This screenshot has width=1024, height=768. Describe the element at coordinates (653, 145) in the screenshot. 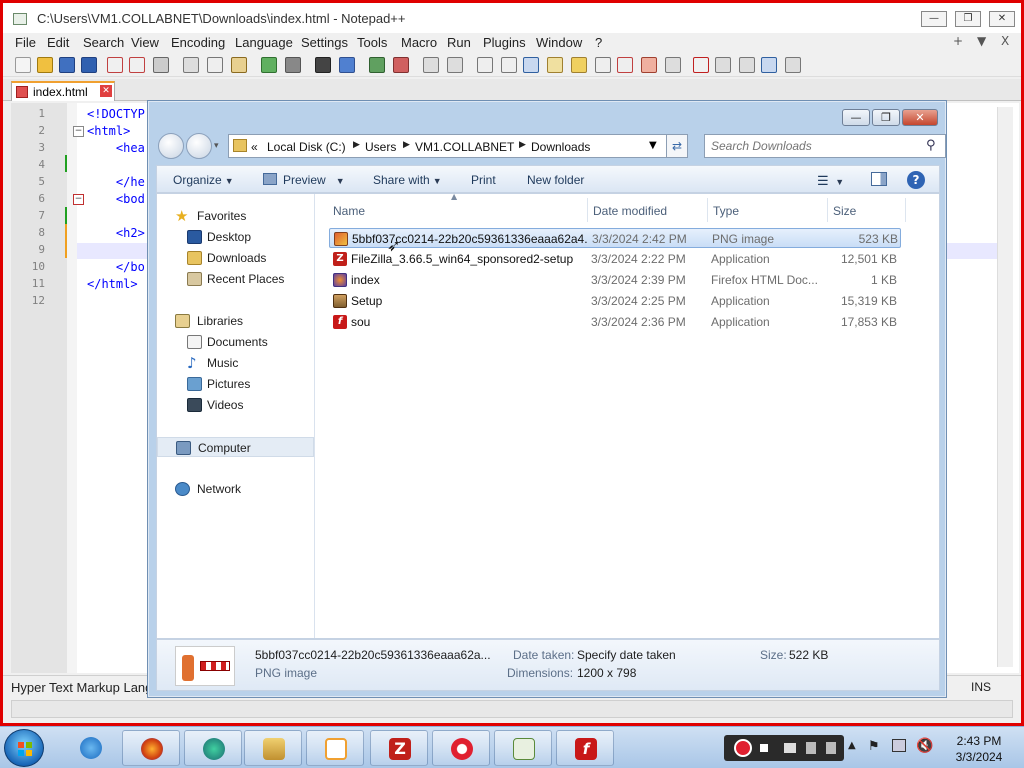

I see `address-dropdown-icon: ▼` at that location.